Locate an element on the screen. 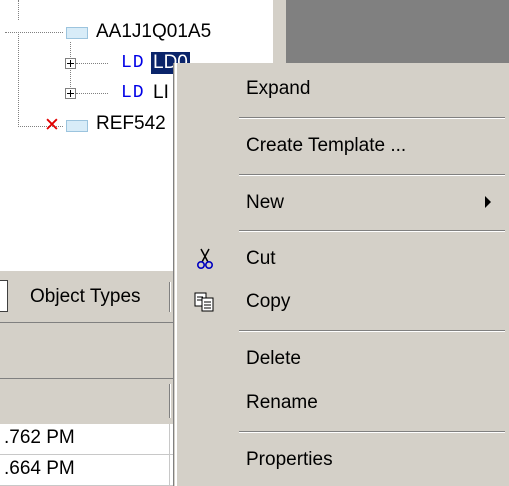  menu-item-label: Properties is located at coordinates (289, 459).